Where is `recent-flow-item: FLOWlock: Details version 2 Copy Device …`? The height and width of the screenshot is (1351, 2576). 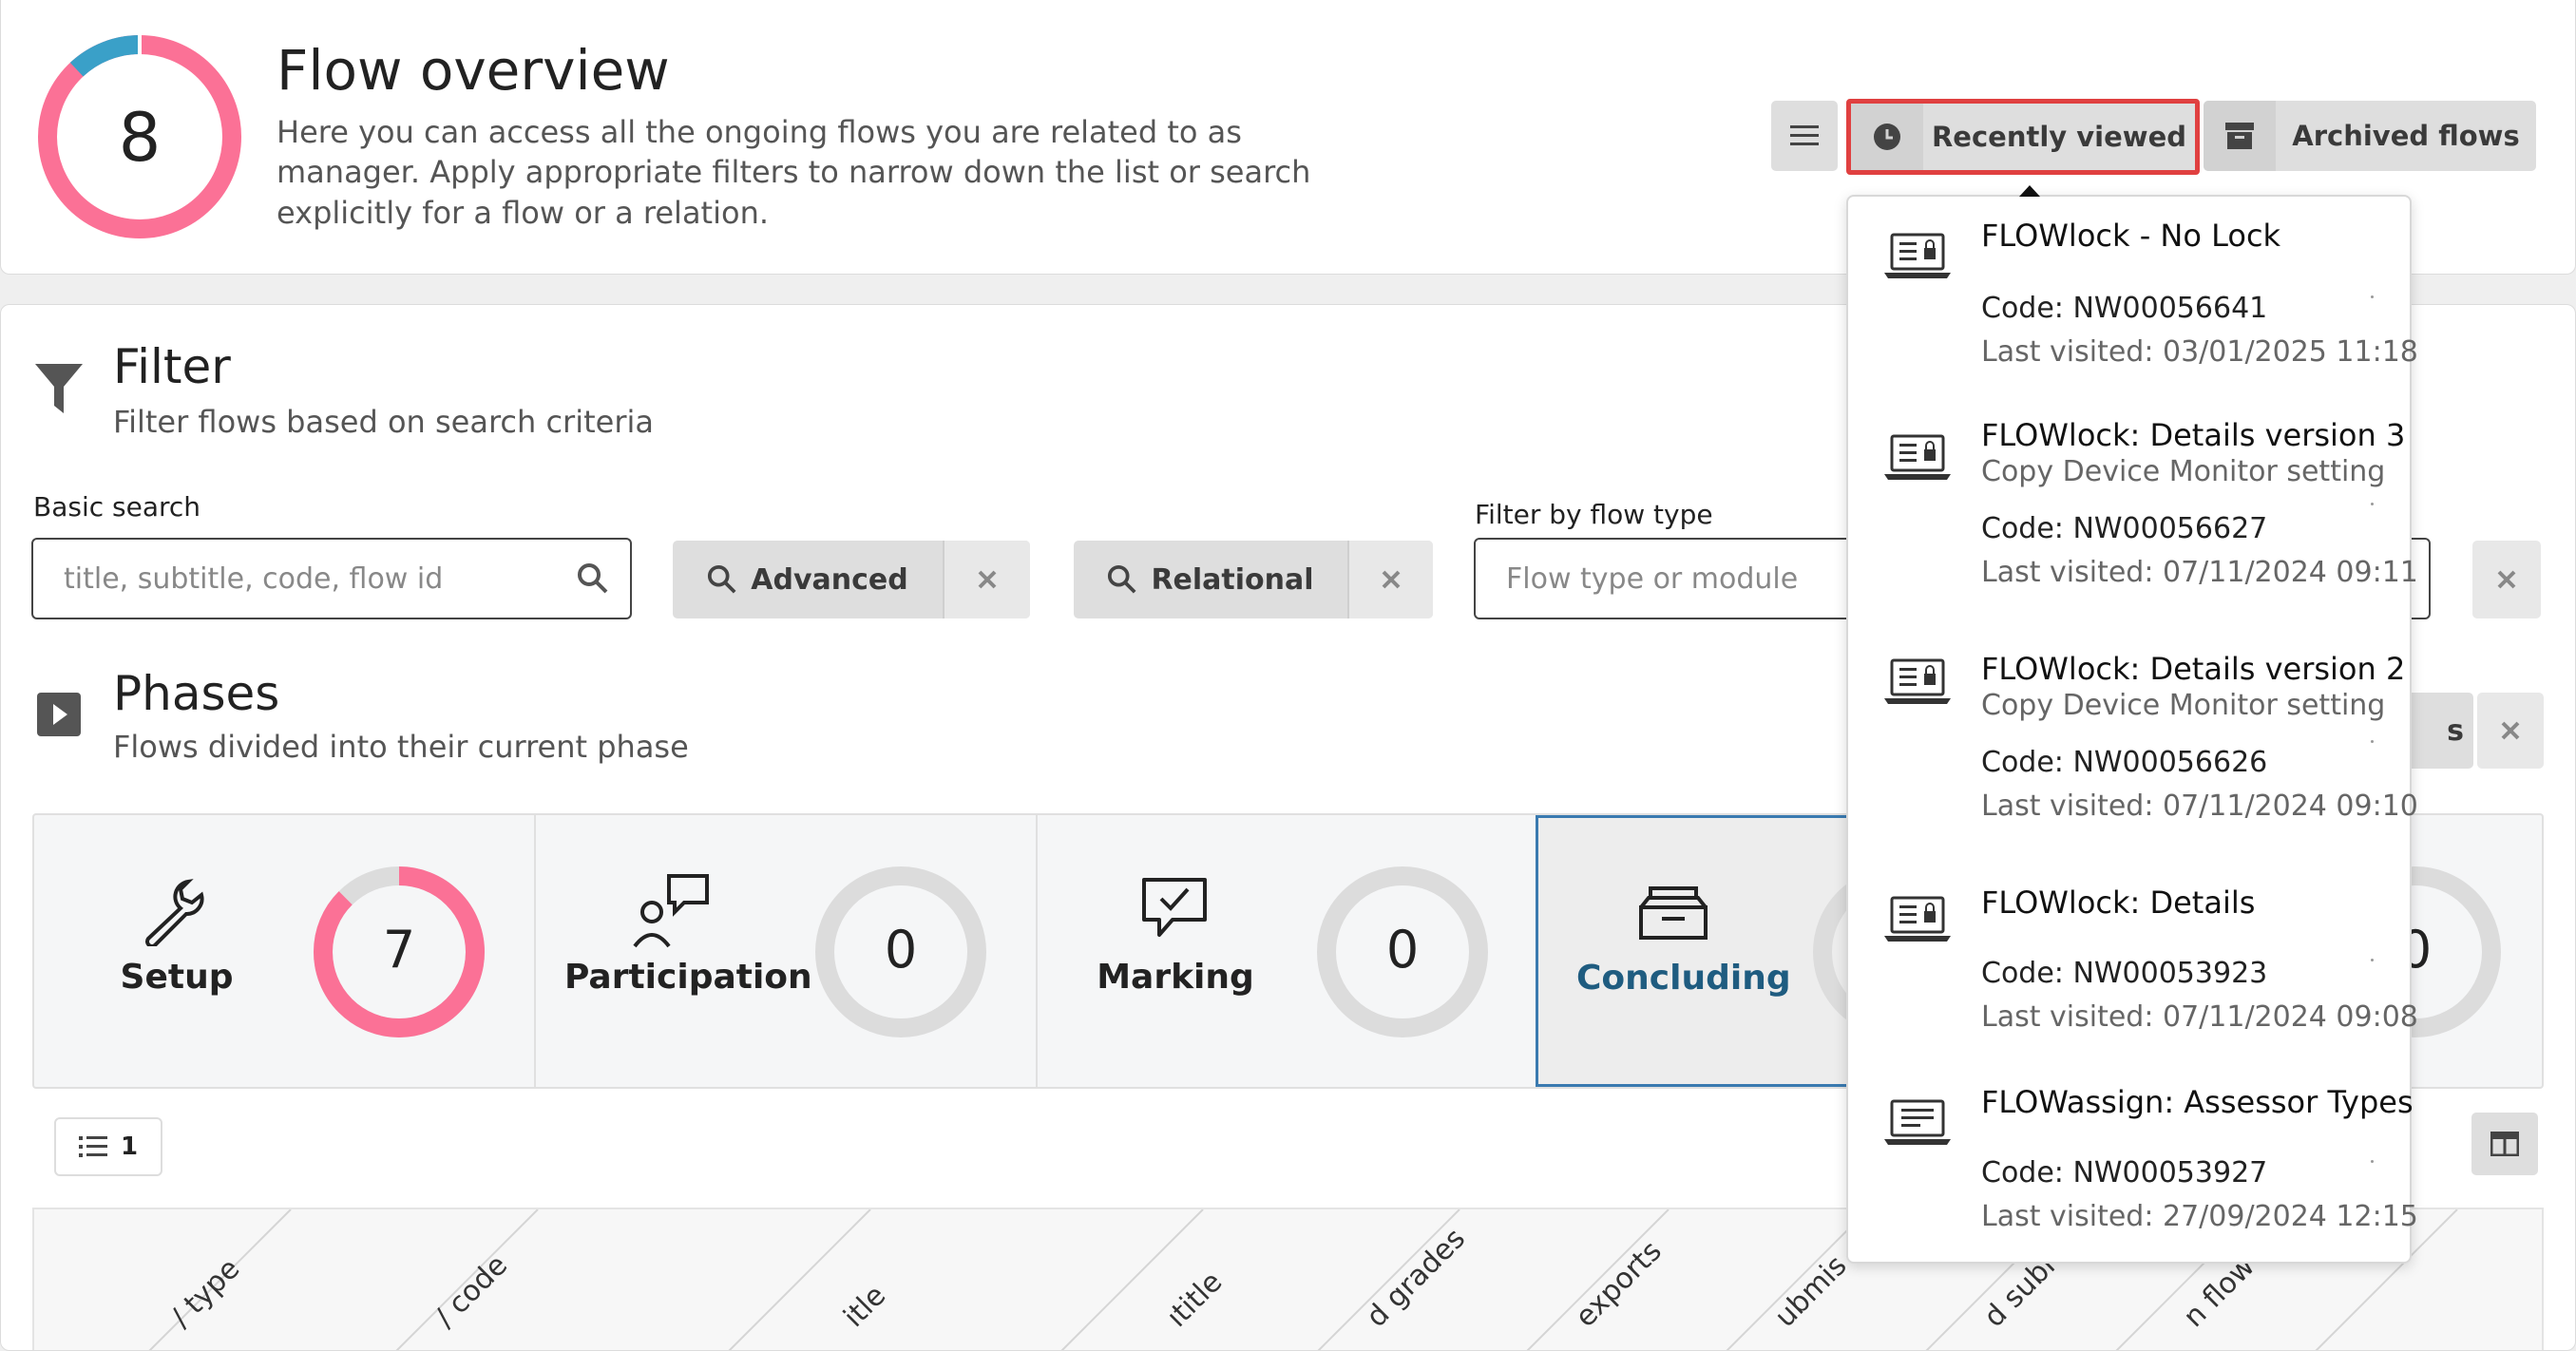 recent-flow-item: FLOWlock: Details version 2 Copy Device … is located at coordinates (2133, 747).